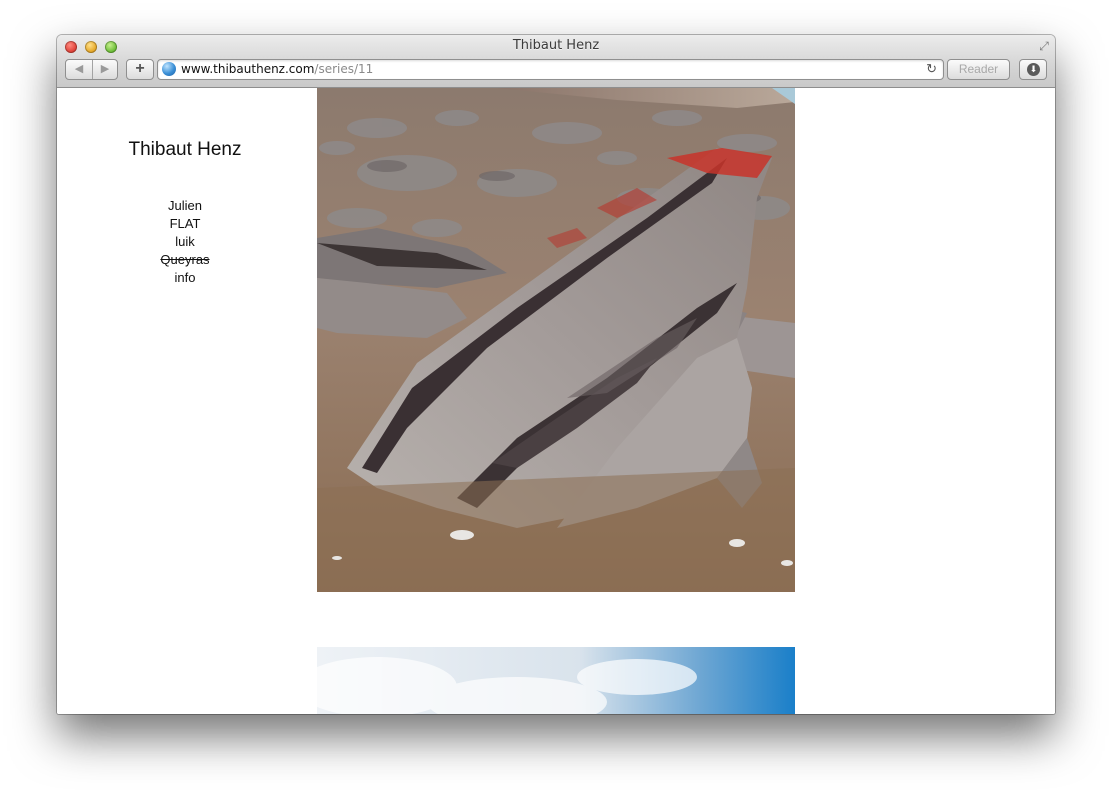 The height and width of the screenshot is (793, 1112). Describe the element at coordinates (185, 260) in the screenshot. I see `nav-link-queyras: Queyras` at that location.